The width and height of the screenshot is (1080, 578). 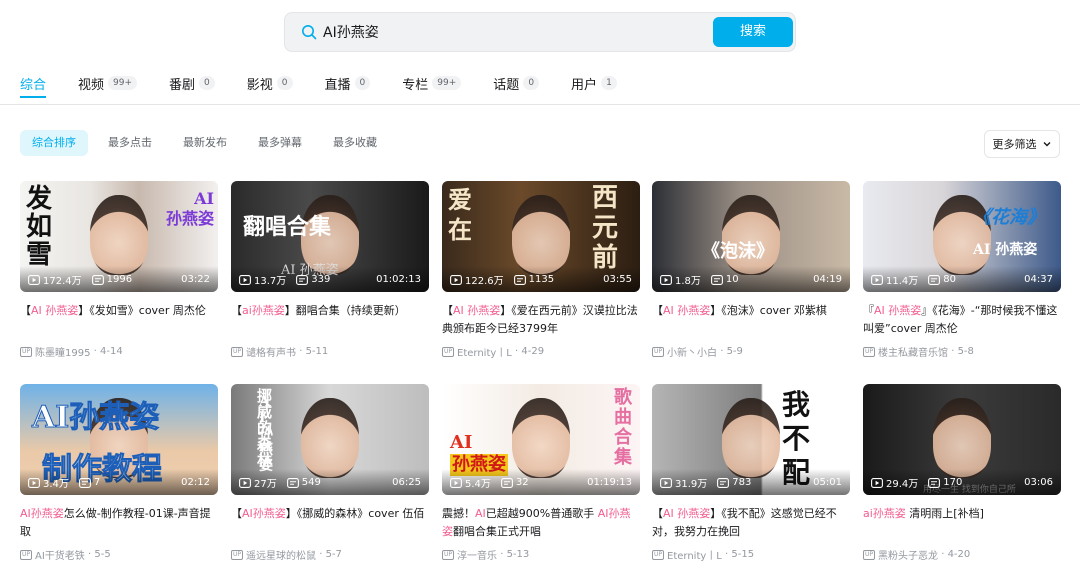 I want to click on tab-video: 视频 99+, so click(x=108, y=83).